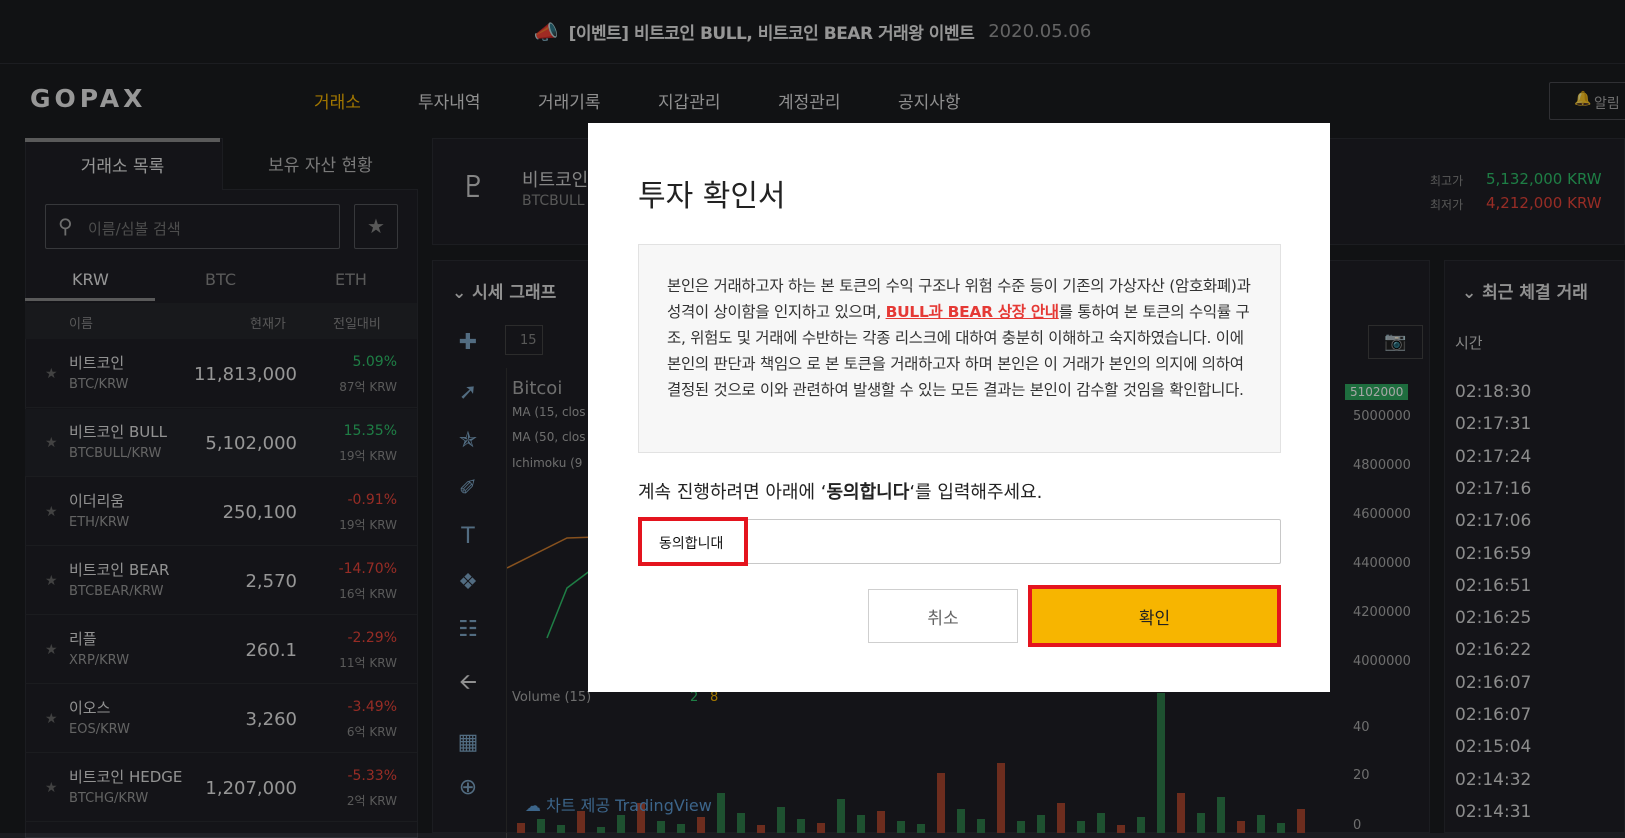  What do you see at coordinates (943, 616) in the screenshot?
I see `cancel-button: 취소` at bounding box center [943, 616].